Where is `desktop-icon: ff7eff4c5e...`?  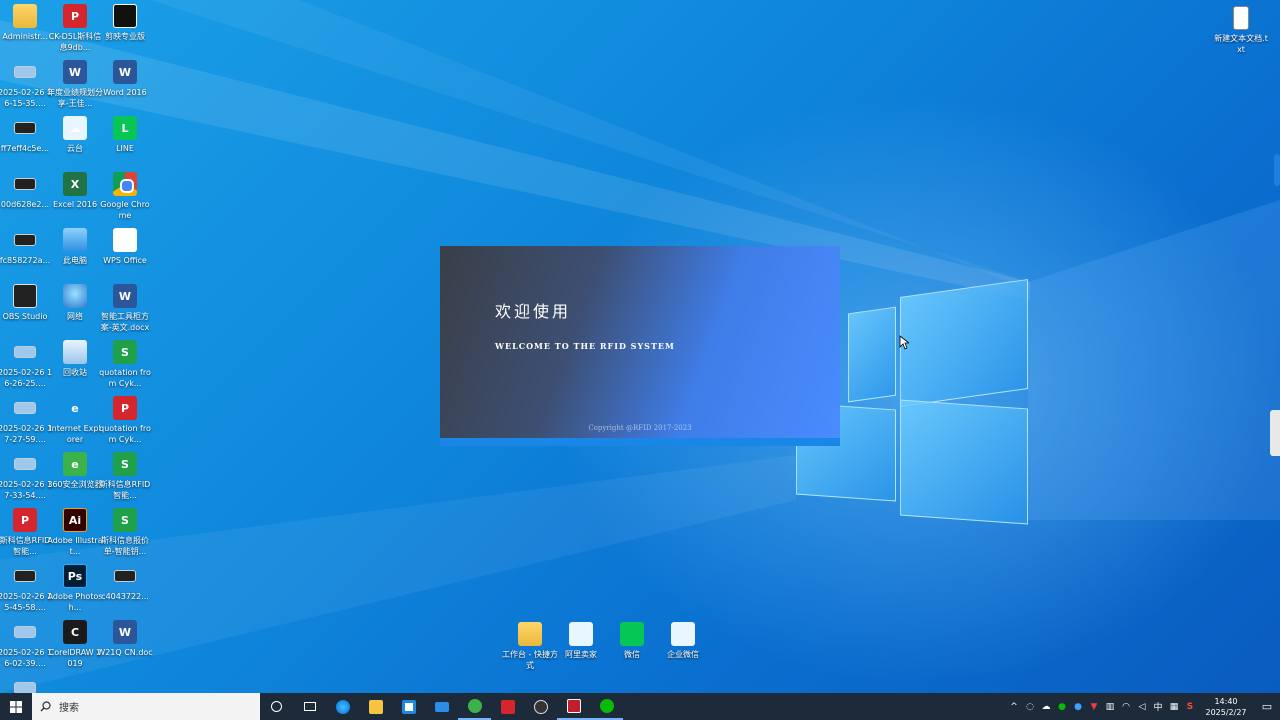
desktop-icon: ff7eff4c5e... is located at coordinates (25, 135).